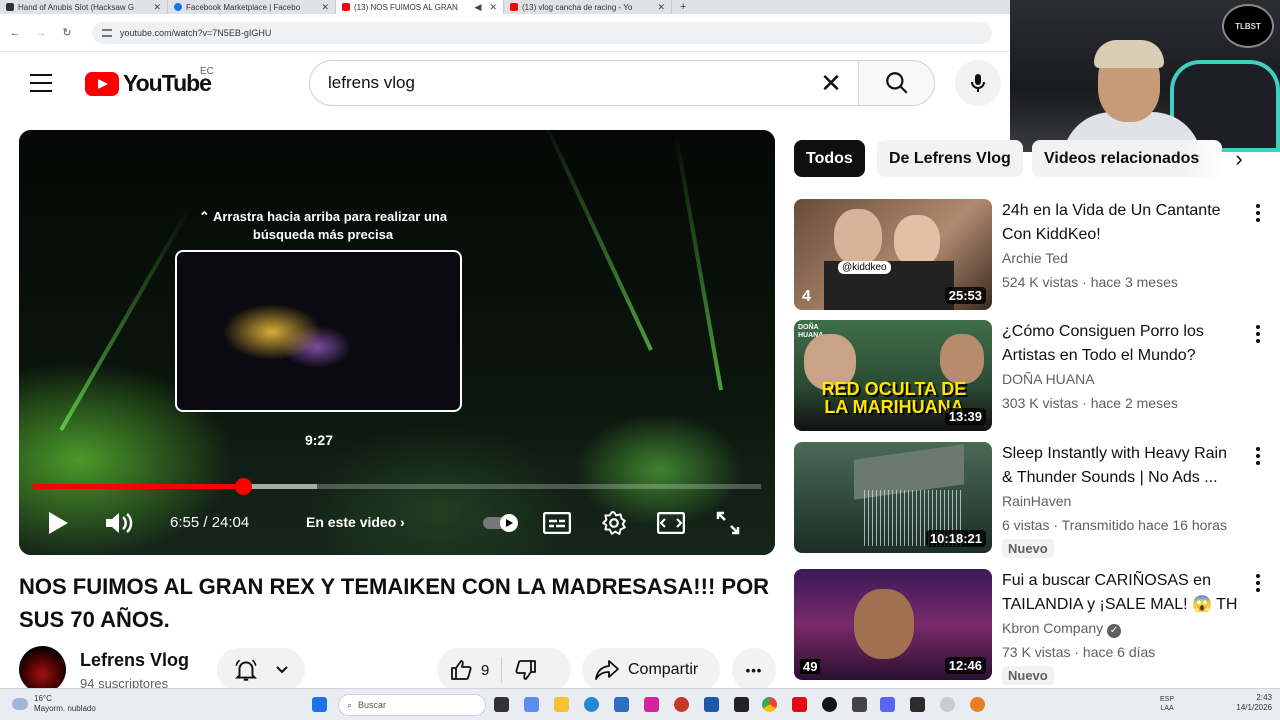 The image size is (1280, 720). What do you see at coordinates (1239, 159) in the screenshot?
I see `chevron-right-icon: ›` at bounding box center [1239, 159].